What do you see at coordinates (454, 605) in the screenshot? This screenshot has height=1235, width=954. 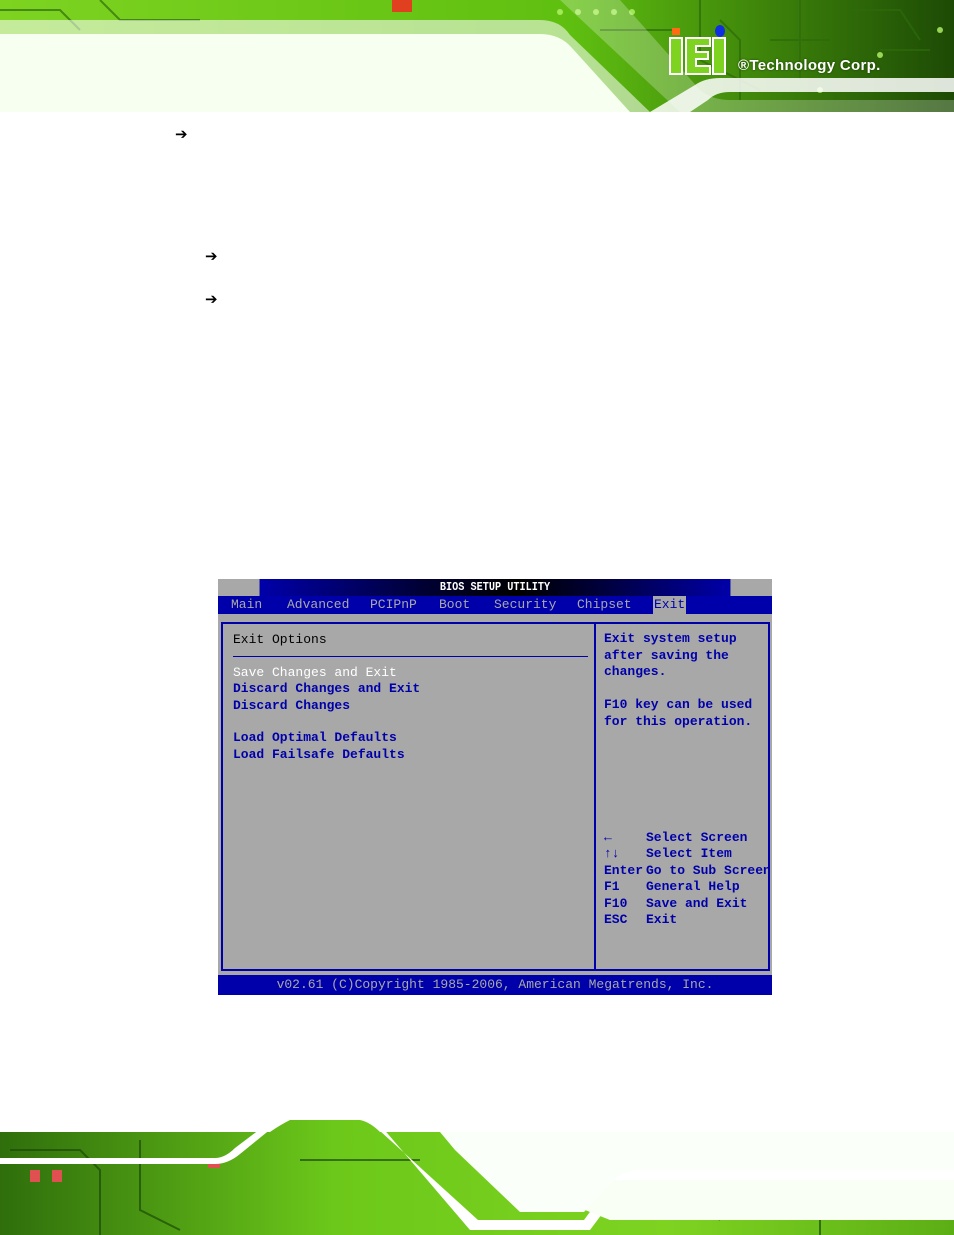 I see `tab-boot: Boot` at bounding box center [454, 605].